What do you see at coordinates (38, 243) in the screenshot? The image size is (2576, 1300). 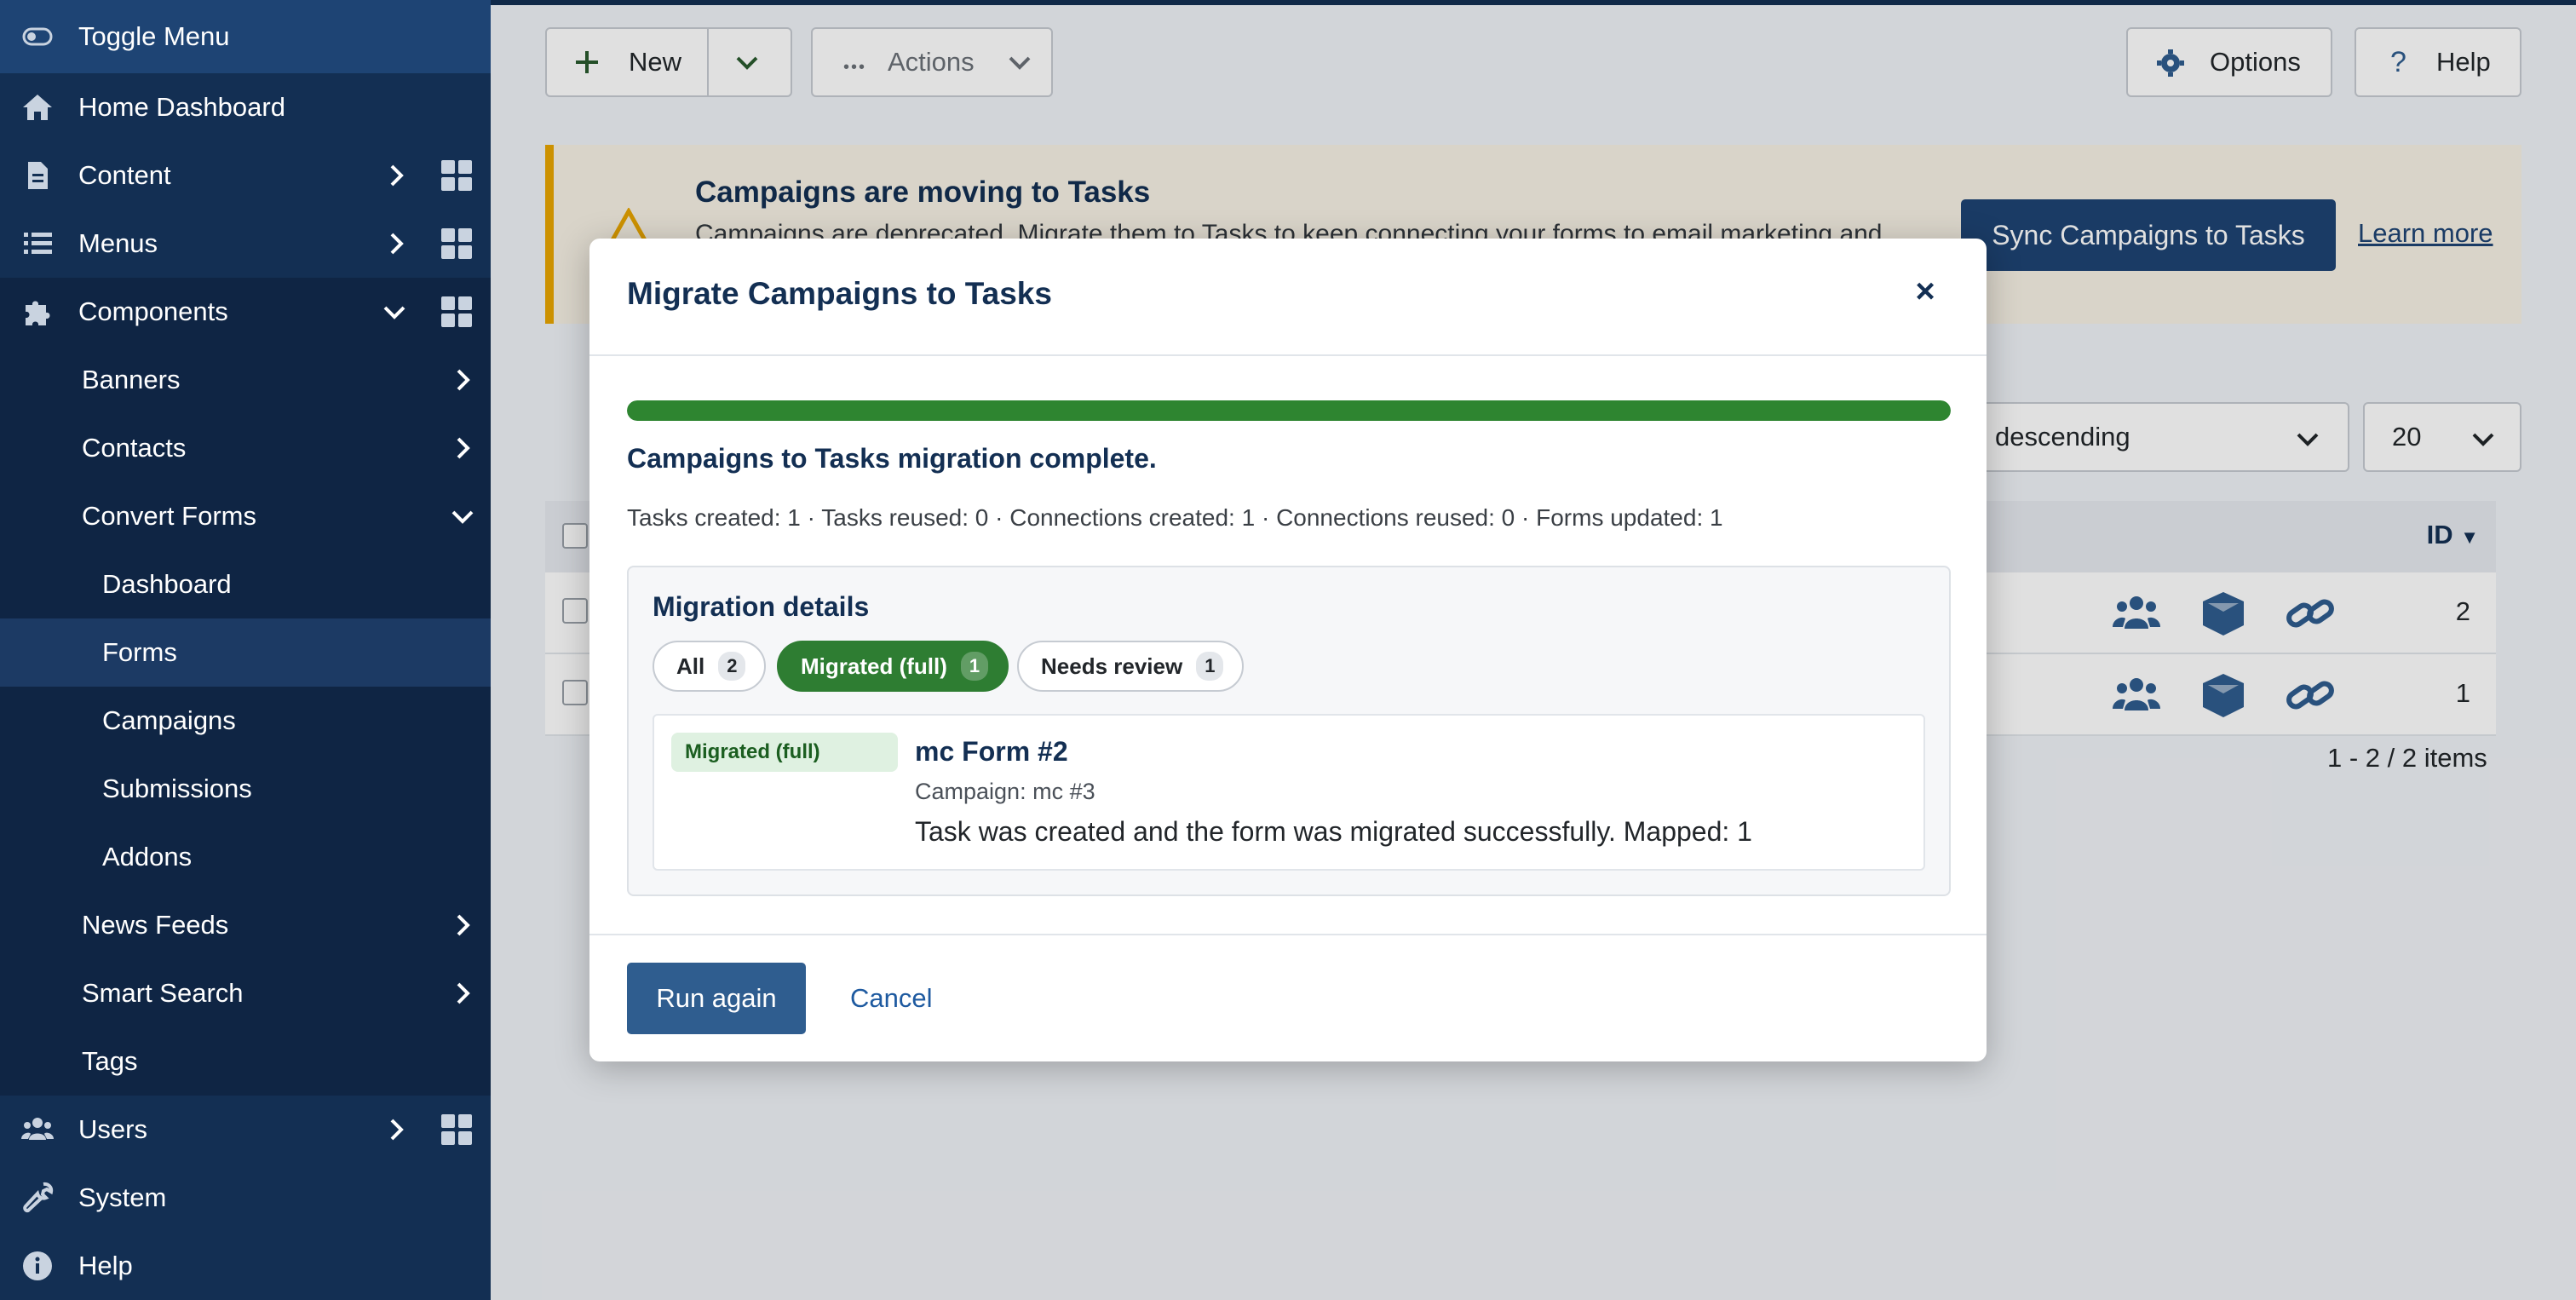 I see `list-icon` at bounding box center [38, 243].